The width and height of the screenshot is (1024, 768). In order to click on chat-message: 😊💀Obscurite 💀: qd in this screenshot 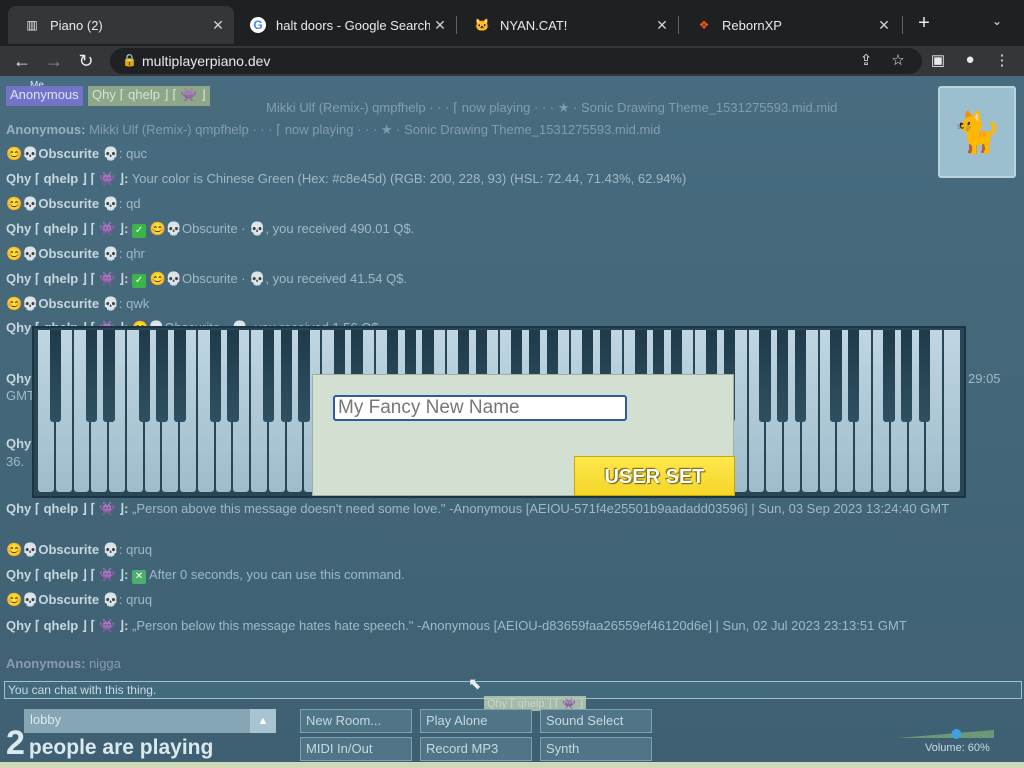, I will do `click(73, 204)`.